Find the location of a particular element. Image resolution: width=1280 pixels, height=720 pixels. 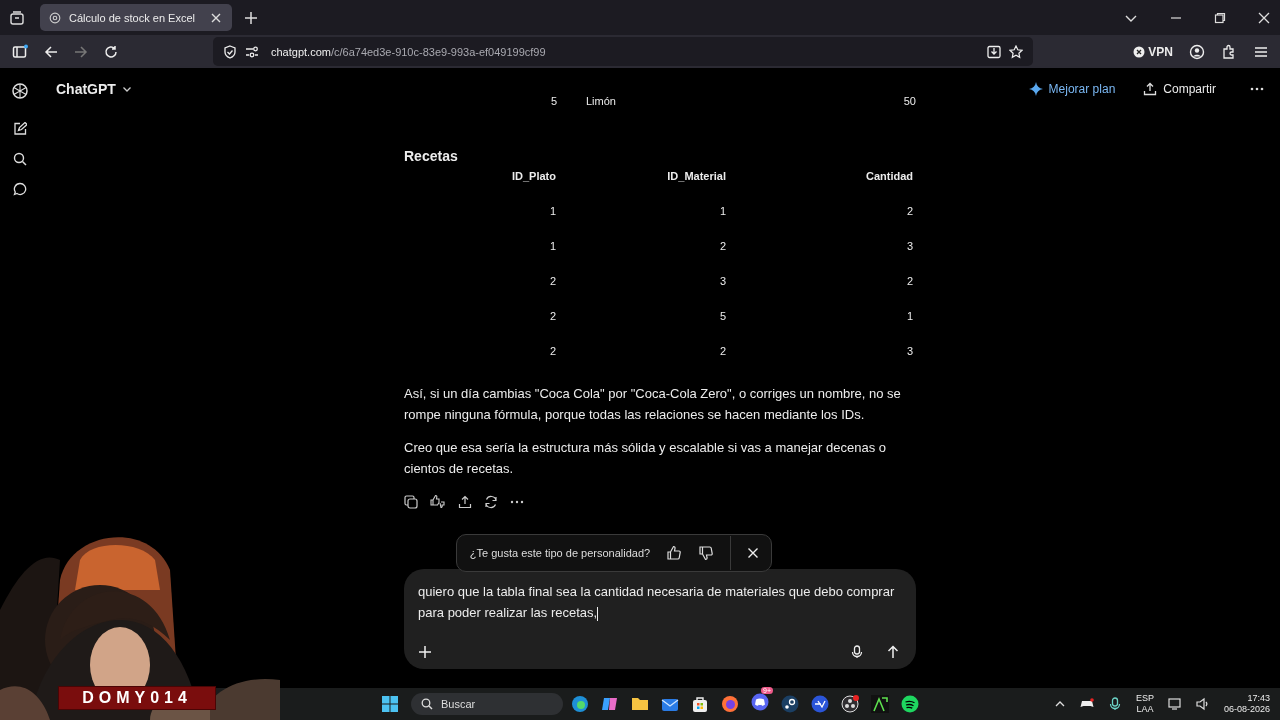

network-icon is located at coordinates (1174, 704).